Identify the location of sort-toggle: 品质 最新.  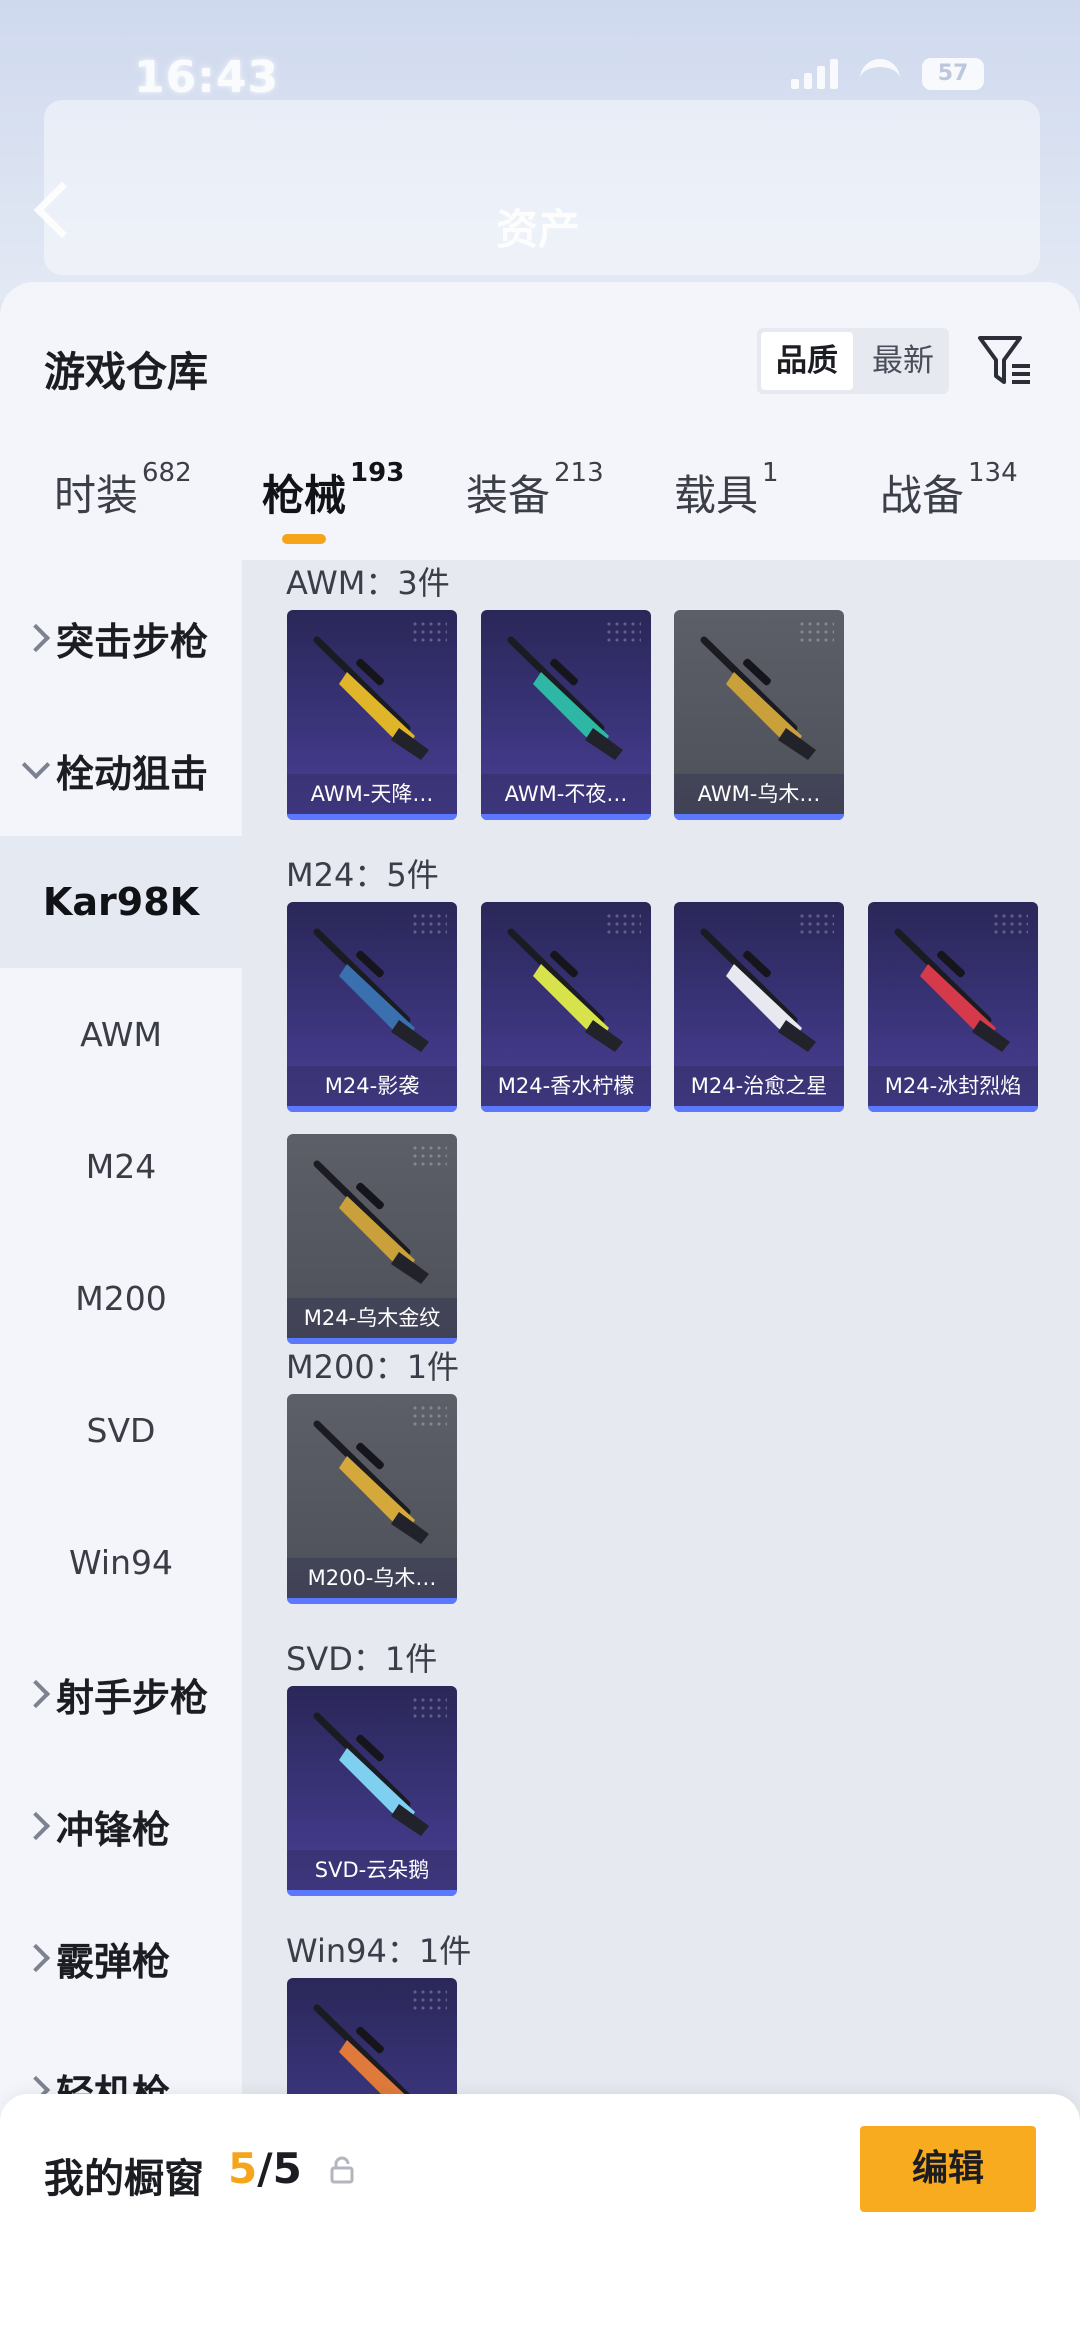
(853, 361).